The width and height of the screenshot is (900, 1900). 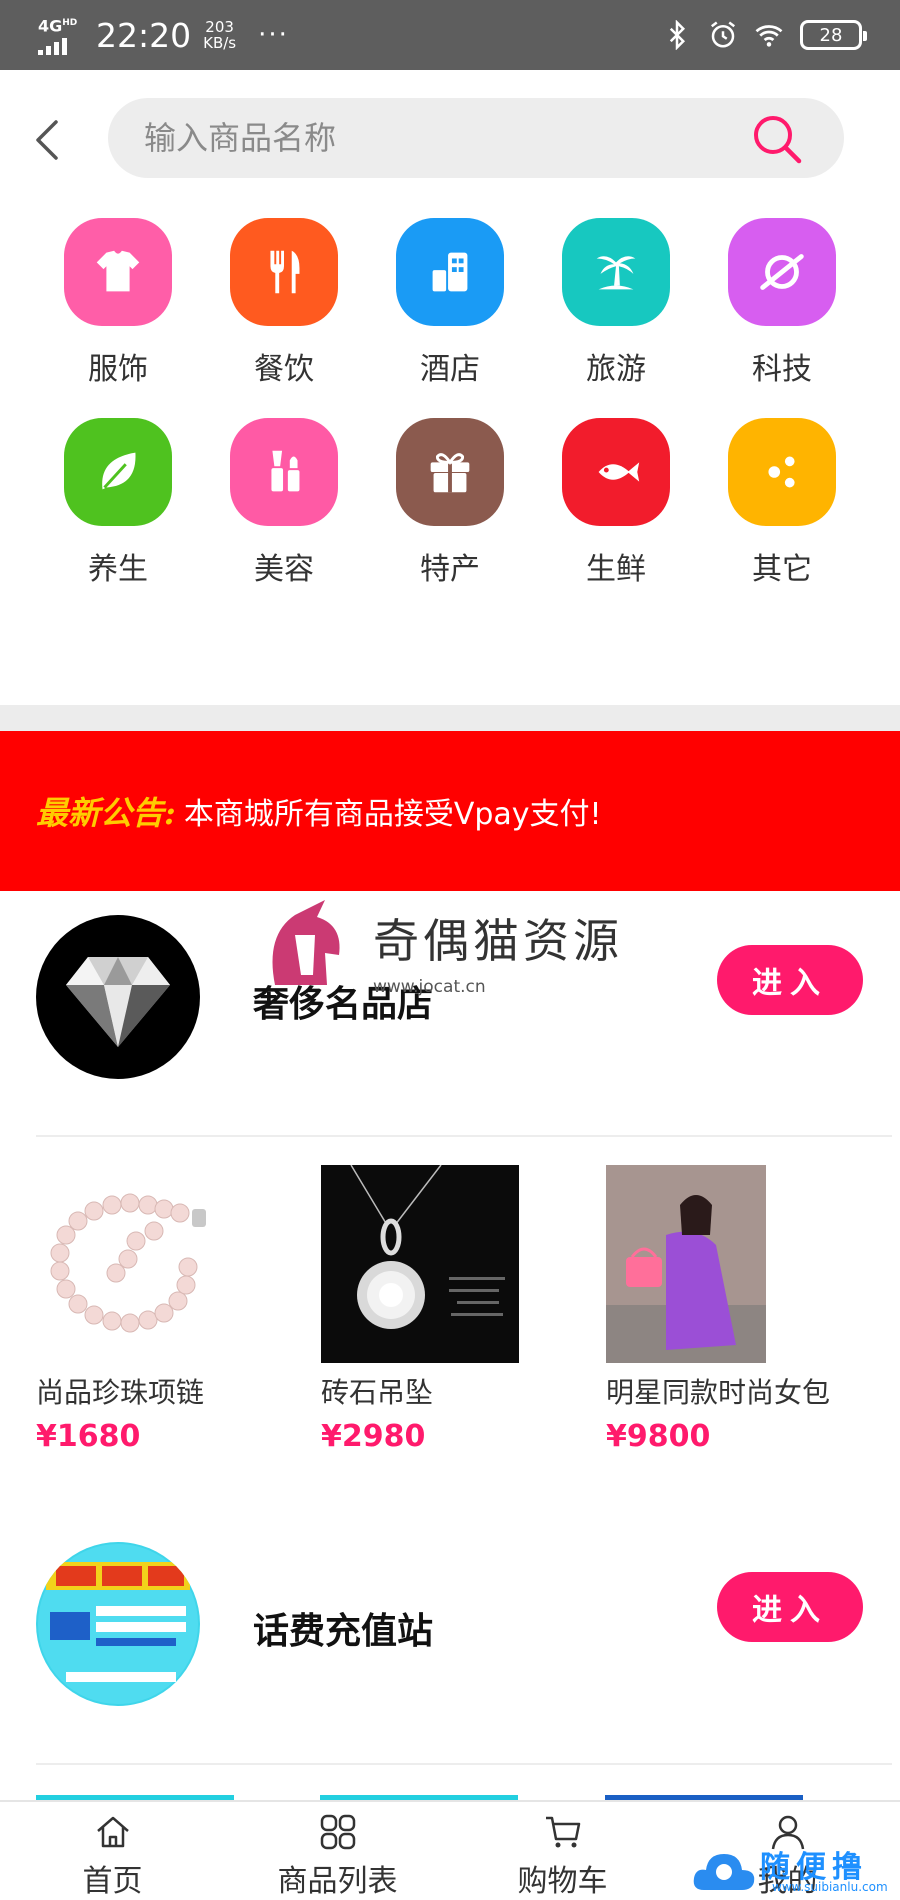 I want to click on store-card: 话费充值站 进入, so click(x=450, y=1622).